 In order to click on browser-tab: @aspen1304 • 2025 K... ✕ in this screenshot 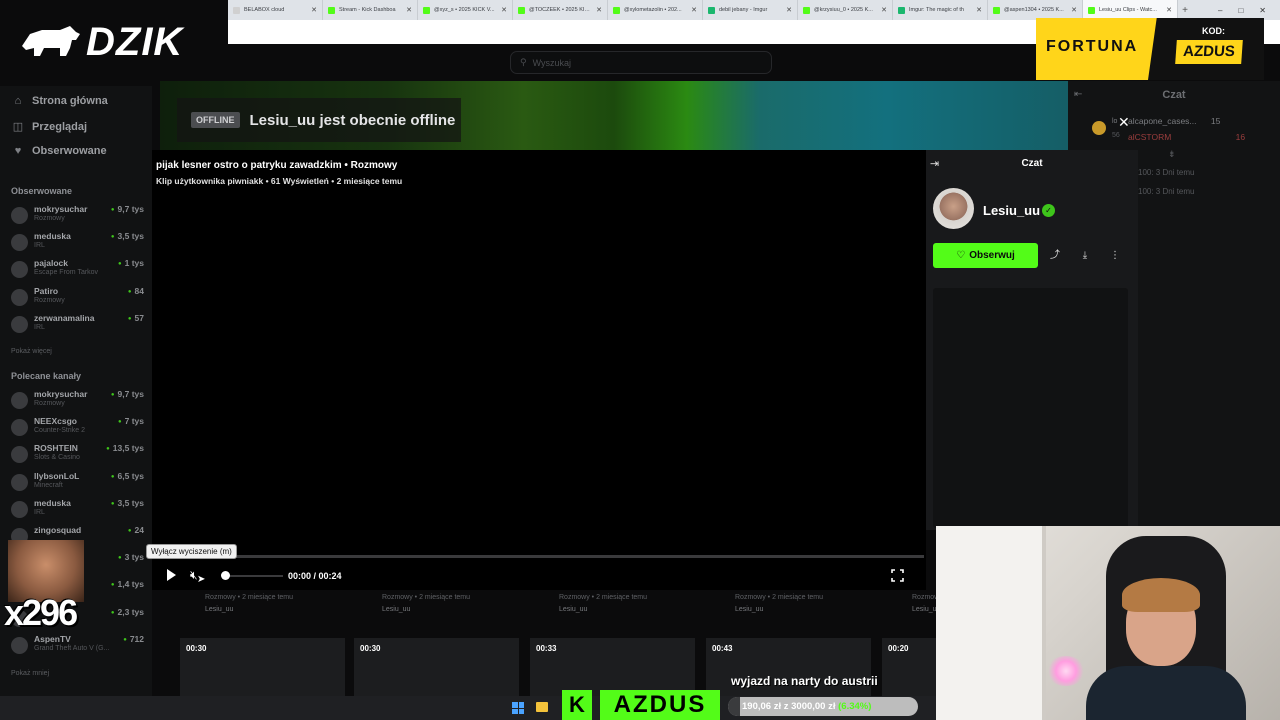, I will do `click(1035, 10)`.